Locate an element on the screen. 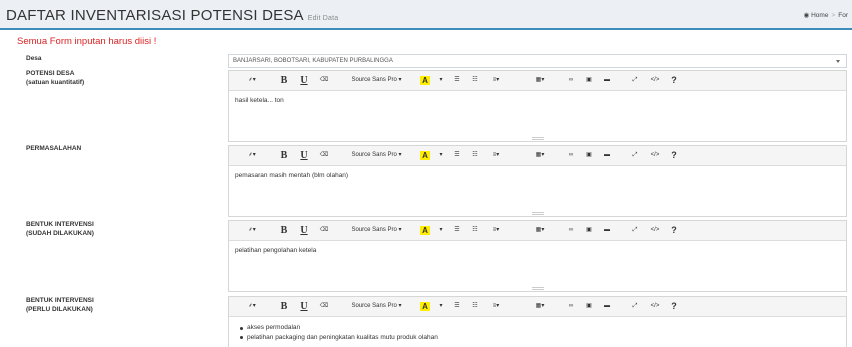 The width and height of the screenshot is (852, 347). field-label-permasalahan: PERMASALAHAN is located at coordinates (53, 149).